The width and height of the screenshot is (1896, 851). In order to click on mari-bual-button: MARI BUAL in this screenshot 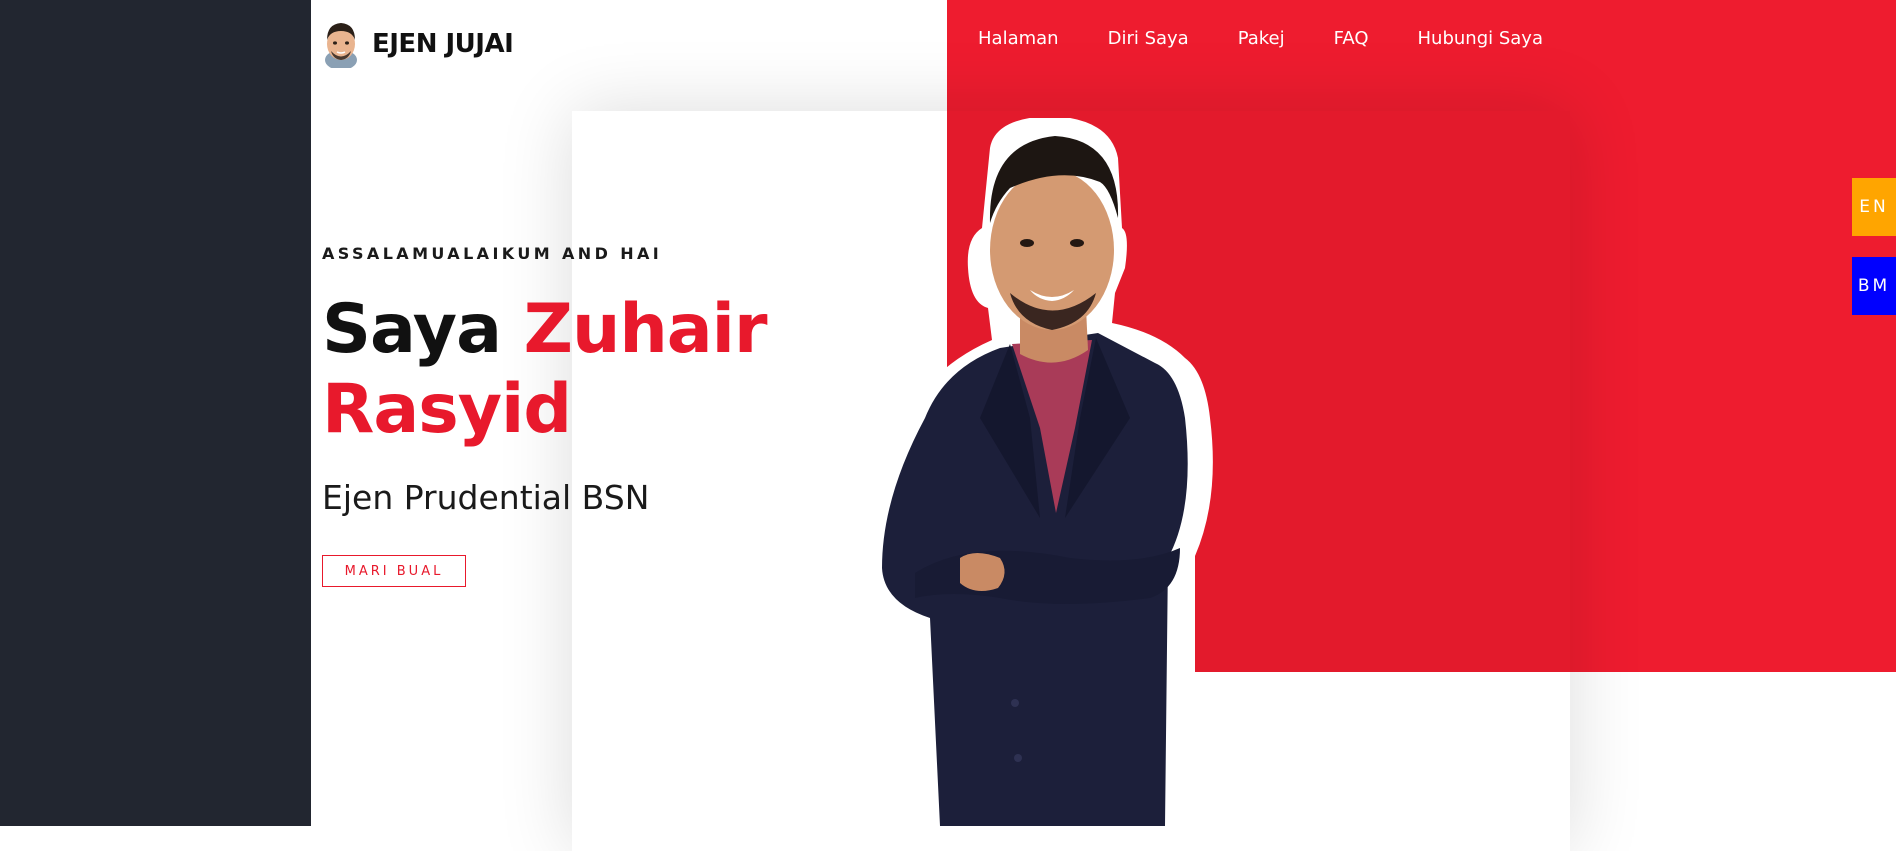, I will do `click(394, 571)`.